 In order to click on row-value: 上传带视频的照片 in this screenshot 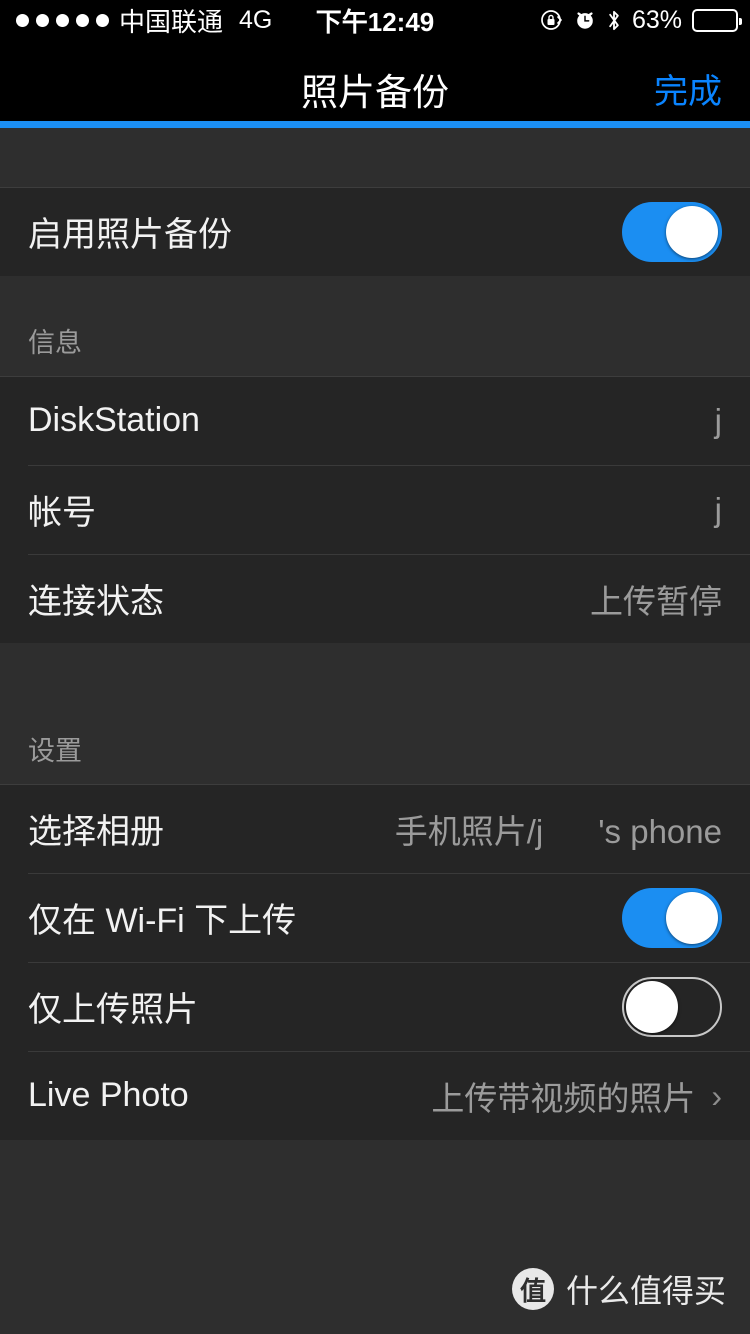, I will do `click(563, 1098)`.